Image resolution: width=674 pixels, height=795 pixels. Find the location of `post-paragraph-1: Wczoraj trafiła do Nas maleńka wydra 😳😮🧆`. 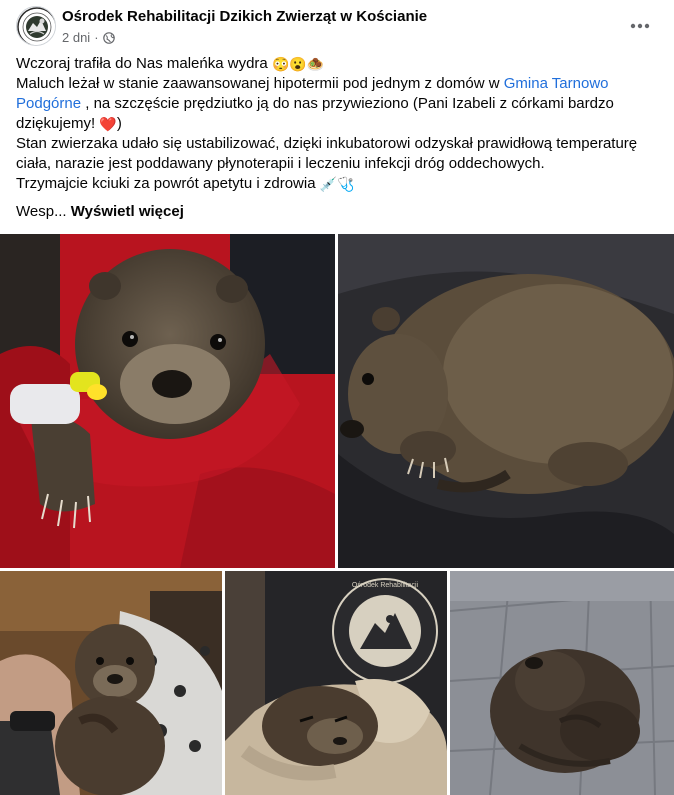

post-paragraph-1: Wczoraj trafiła do Nas maleńka wydra 😳😮🧆 is located at coordinates (331, 64).